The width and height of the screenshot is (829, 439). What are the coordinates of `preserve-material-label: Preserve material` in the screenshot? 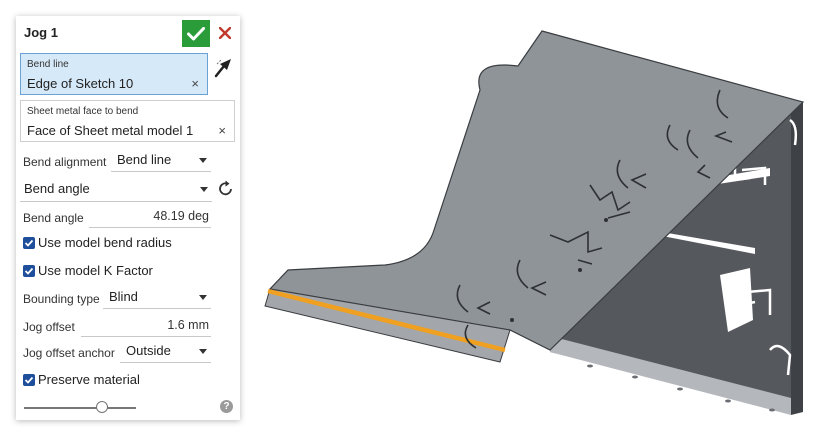 It's located at (89, 379).